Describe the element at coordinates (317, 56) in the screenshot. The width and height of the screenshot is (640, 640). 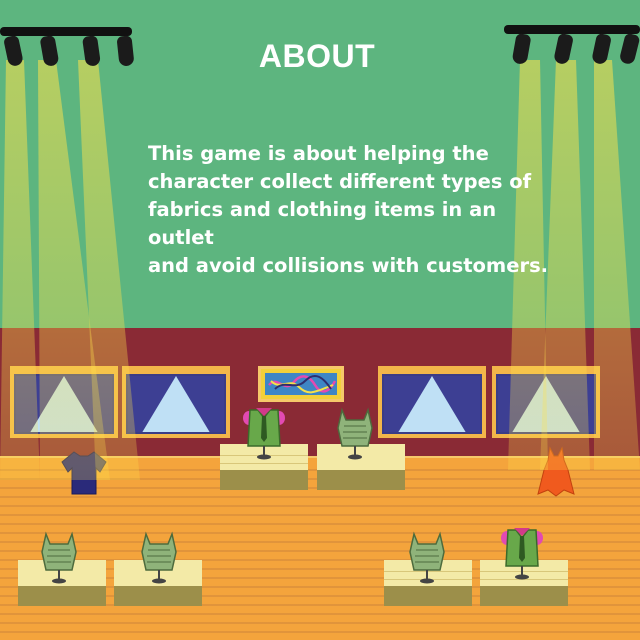
I see `page-title: ABOUT` at that location.